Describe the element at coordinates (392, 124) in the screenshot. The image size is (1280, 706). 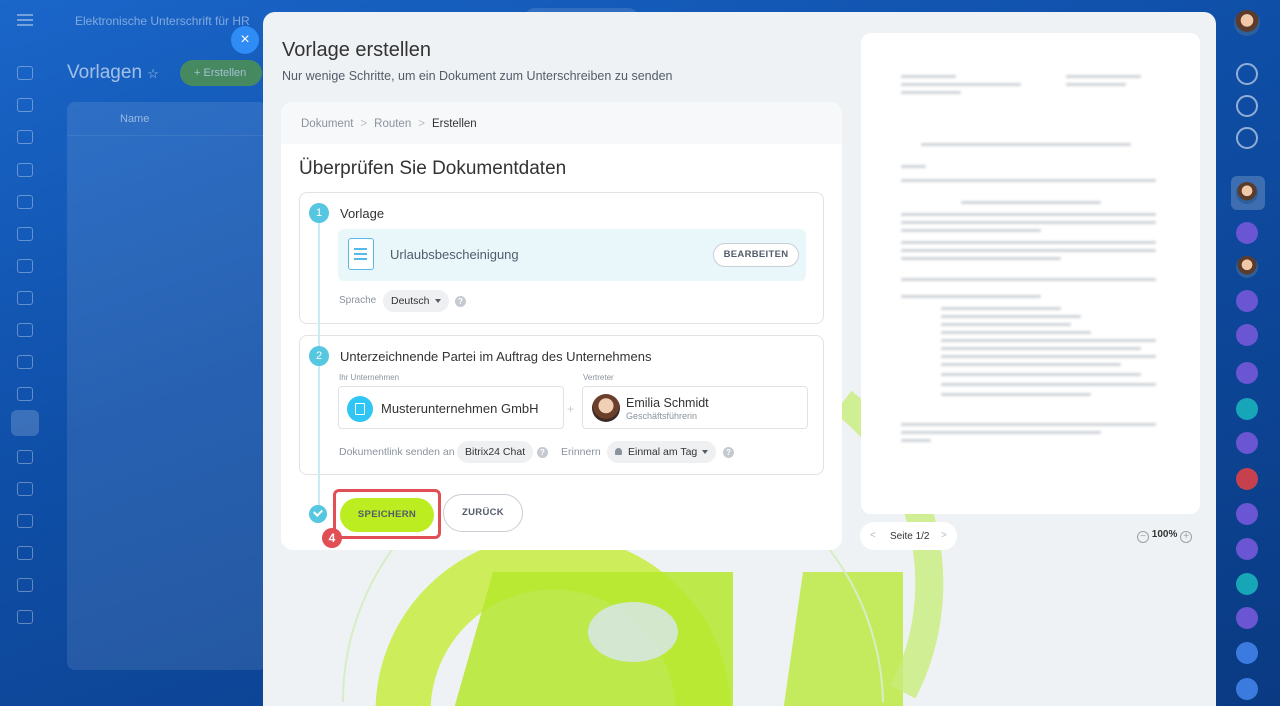
I see `breadcrumb-item: Routen` at that location.